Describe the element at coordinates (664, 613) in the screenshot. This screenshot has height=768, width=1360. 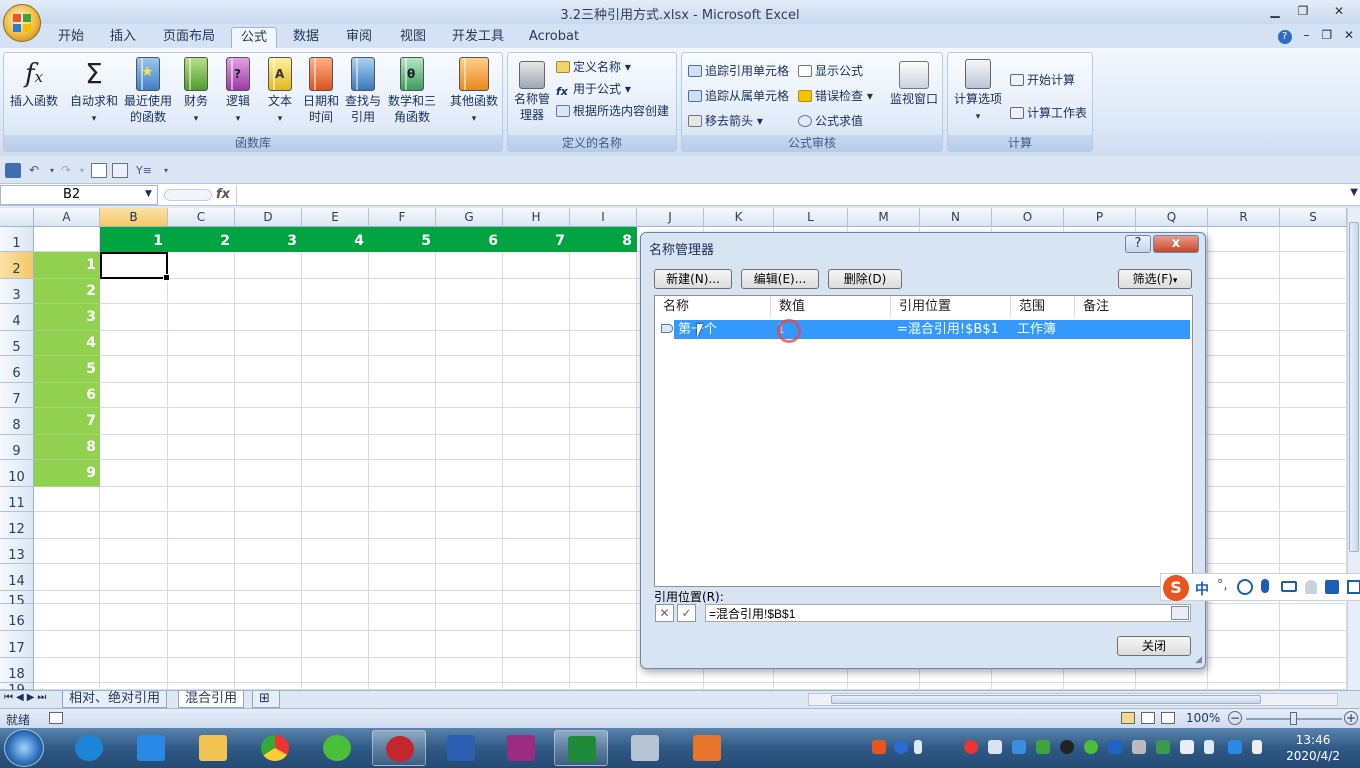
I see `cancel-edit-icon: ✕` at that location.